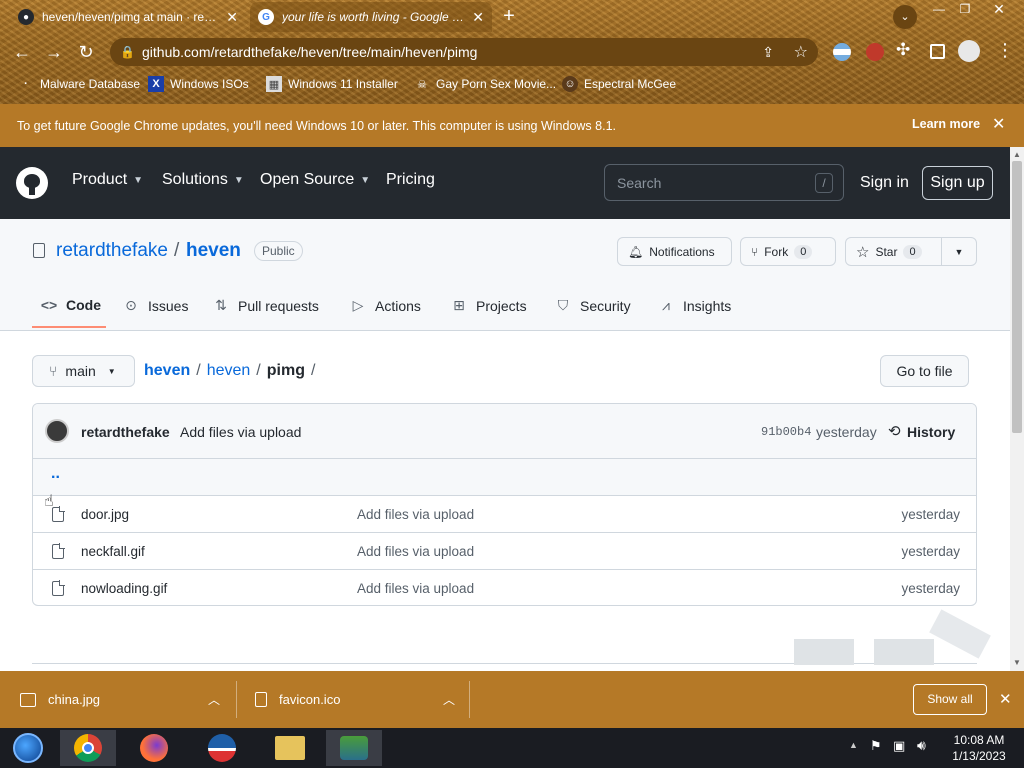 This screenshot has height=768, width=1024. Describe the element at coordinates (57, 431) in the screenshot. I see `avatar` at that location.